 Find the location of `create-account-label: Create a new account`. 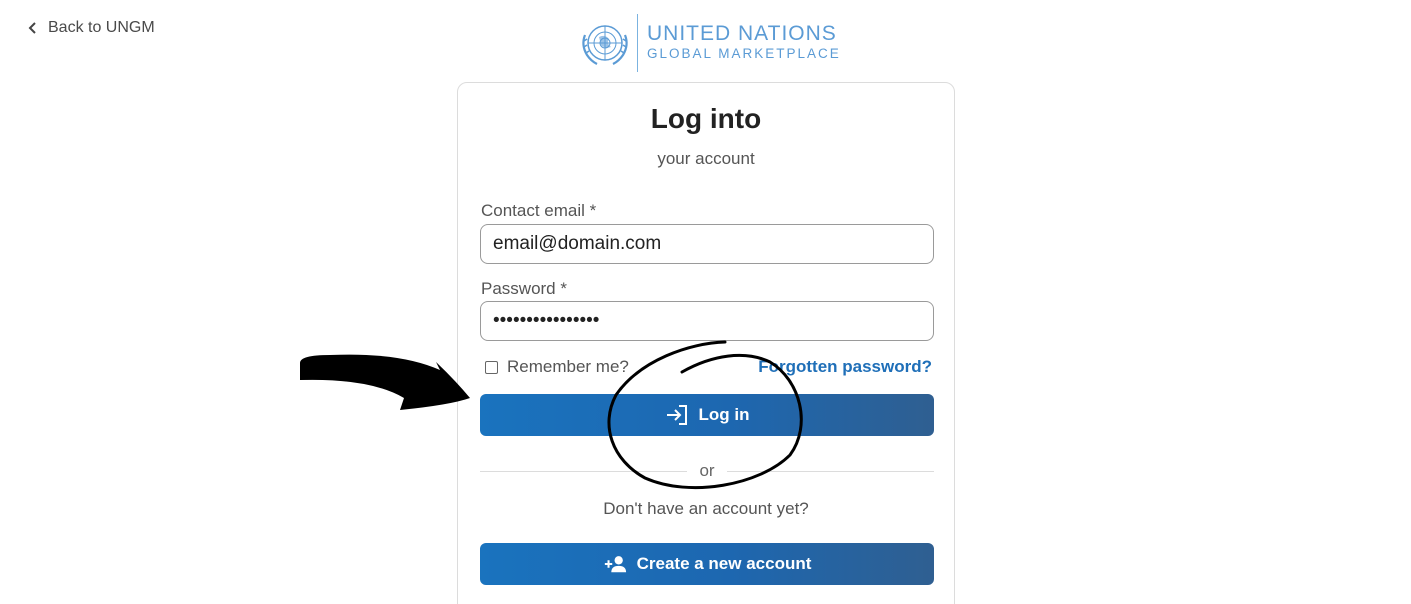

create-account-label: Create a new account is located at coordinates (724, 563).